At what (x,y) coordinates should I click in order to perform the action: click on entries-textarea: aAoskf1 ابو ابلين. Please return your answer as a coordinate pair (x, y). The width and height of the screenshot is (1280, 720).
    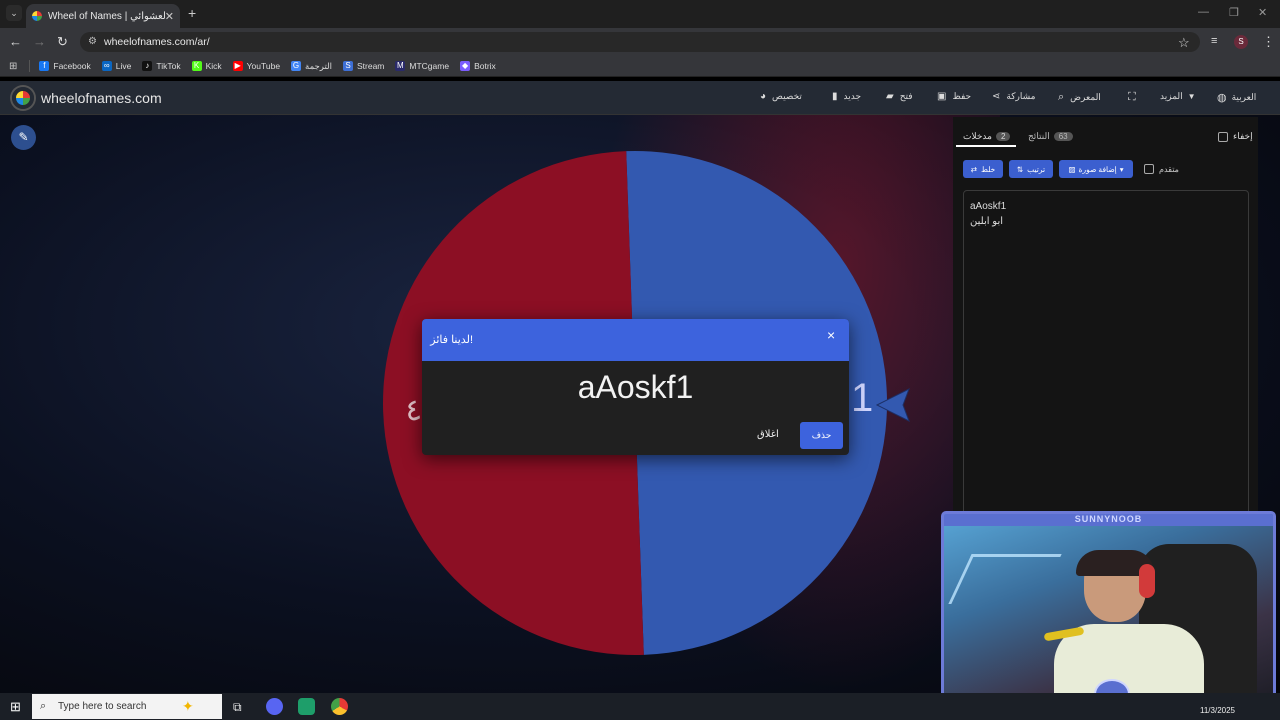
    Looking at the image, I should click on (1106, 355).